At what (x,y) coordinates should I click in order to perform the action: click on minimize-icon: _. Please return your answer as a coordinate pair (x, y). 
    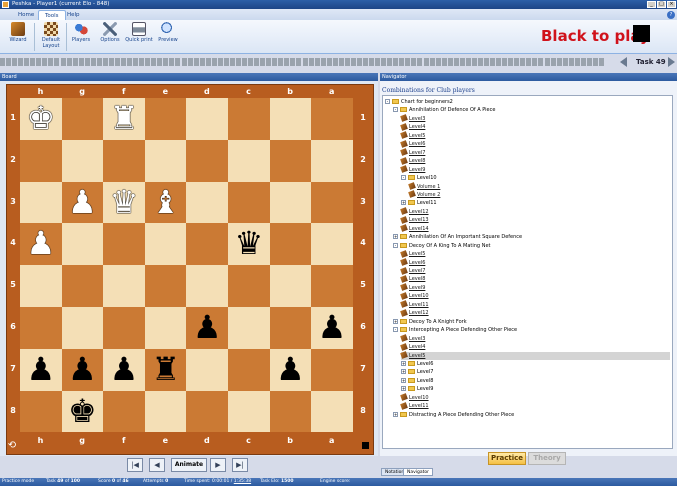
    Looking at the image, I should click on (651, 4).